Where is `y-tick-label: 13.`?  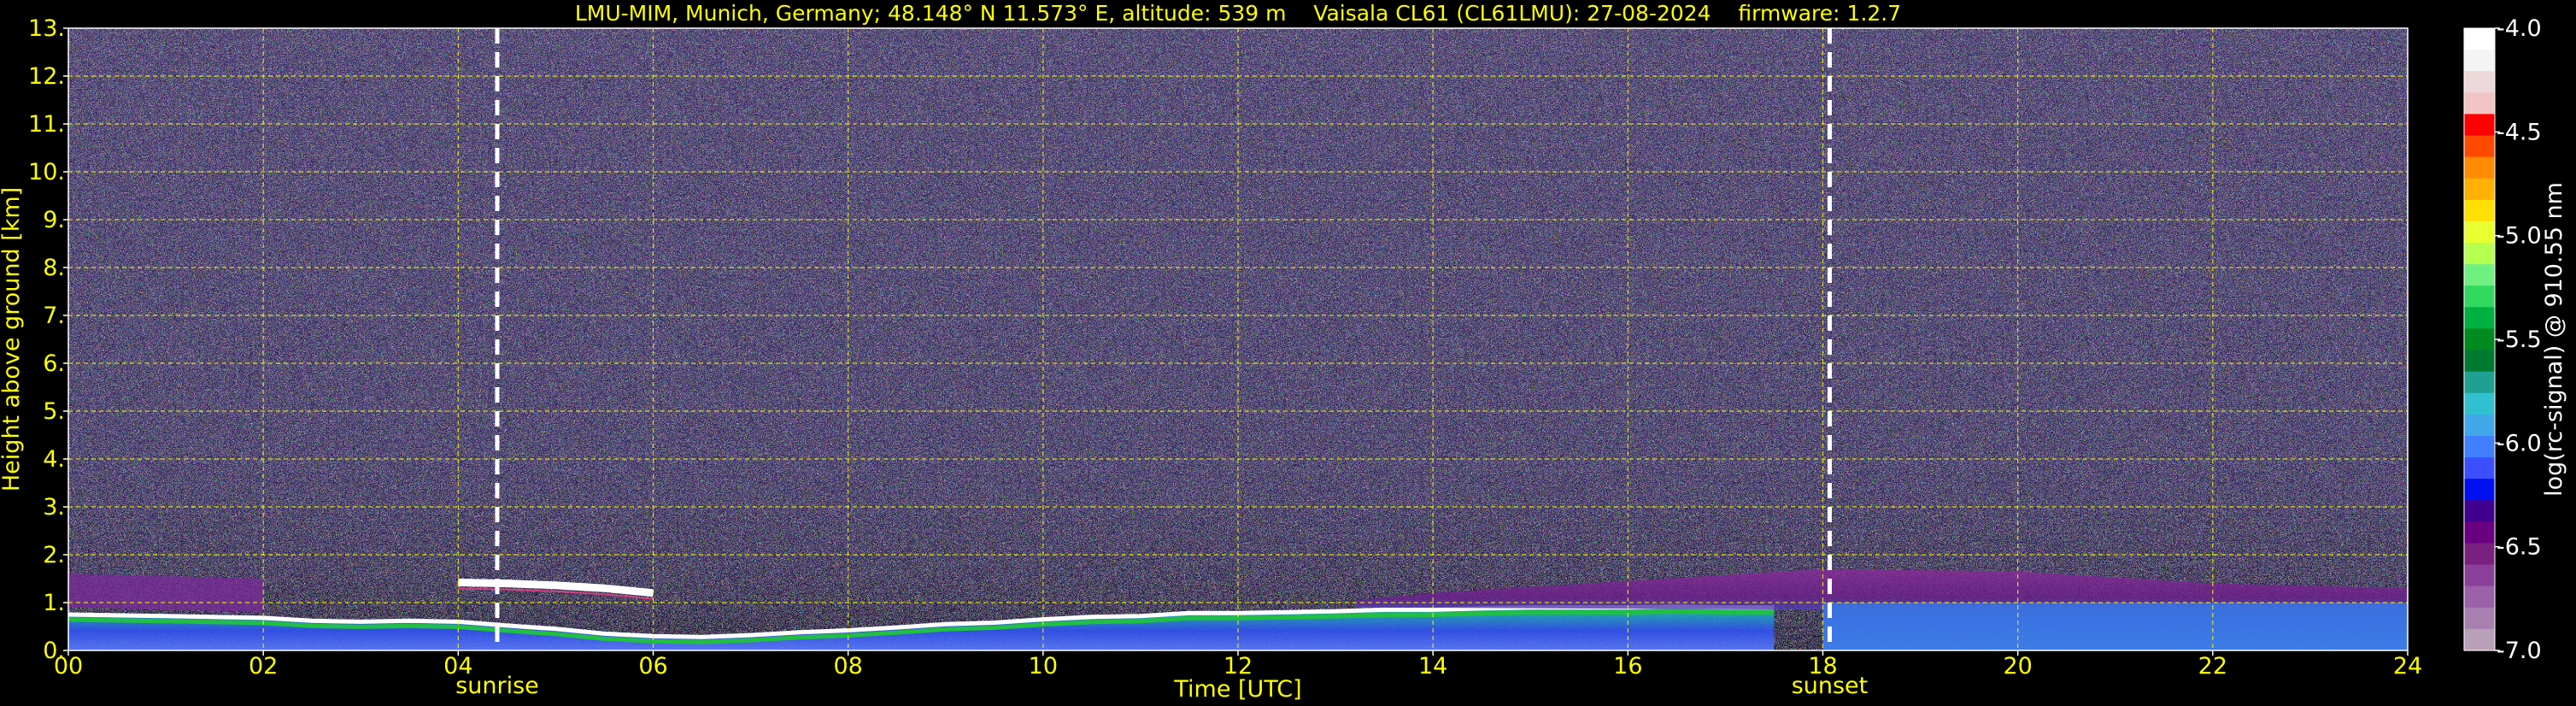
y-tick-label: 13. is located at coordinates (46, 28).